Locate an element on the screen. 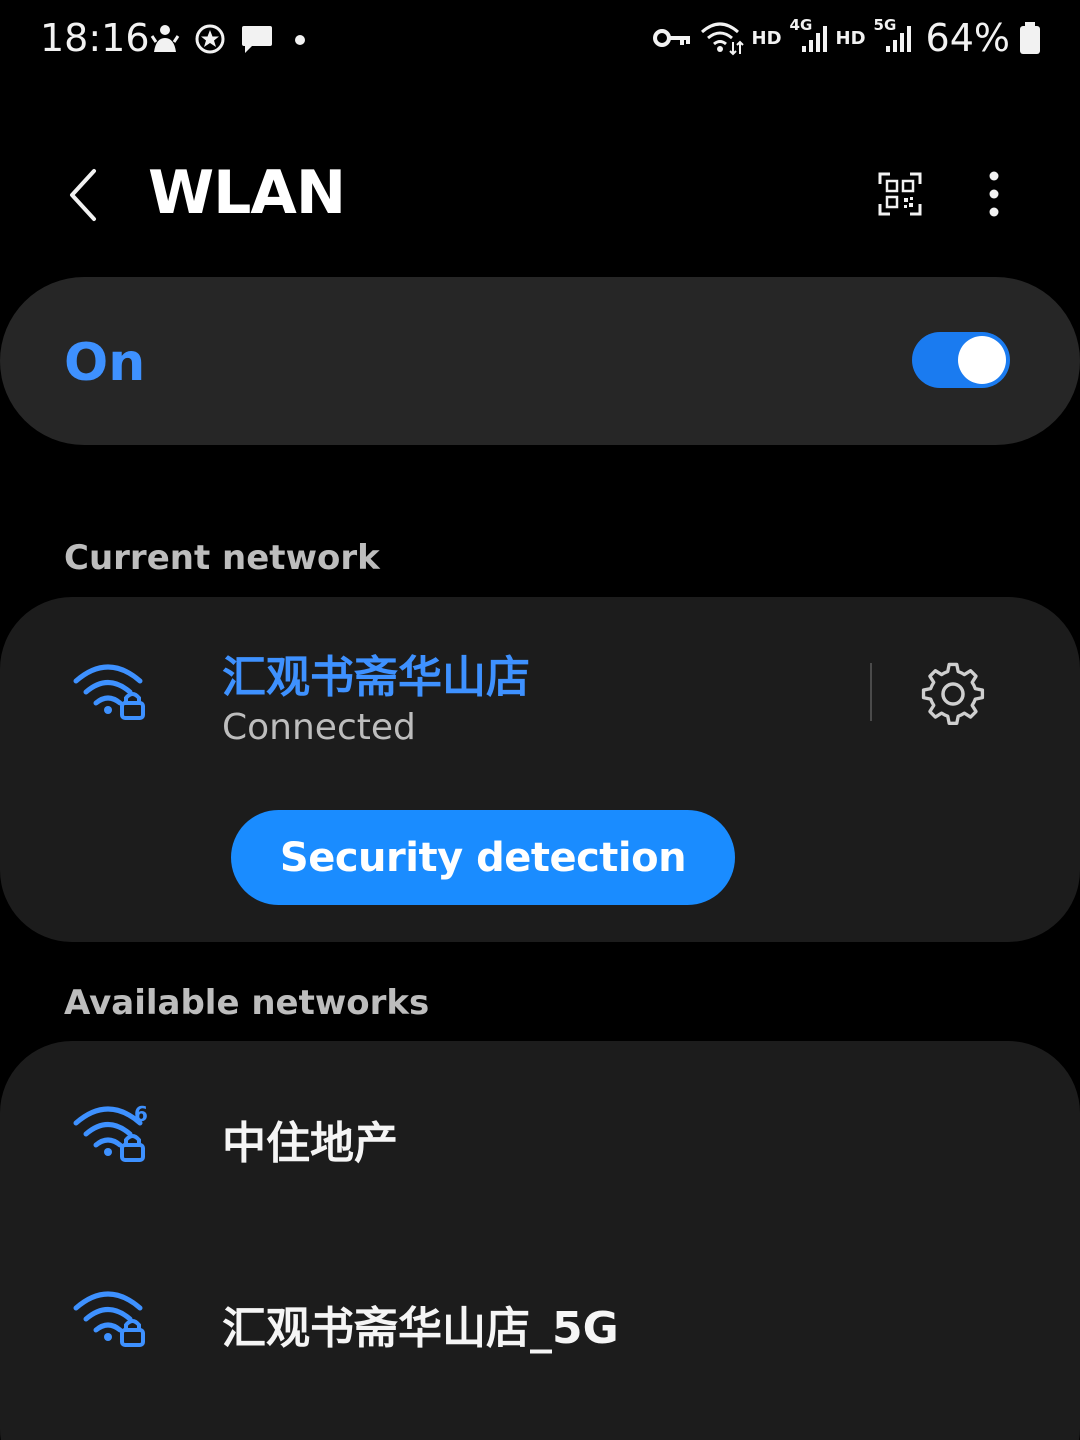 This screenshot has width=1080, height=1440. wifi-activity-icon is located at coordinates (722, 39).